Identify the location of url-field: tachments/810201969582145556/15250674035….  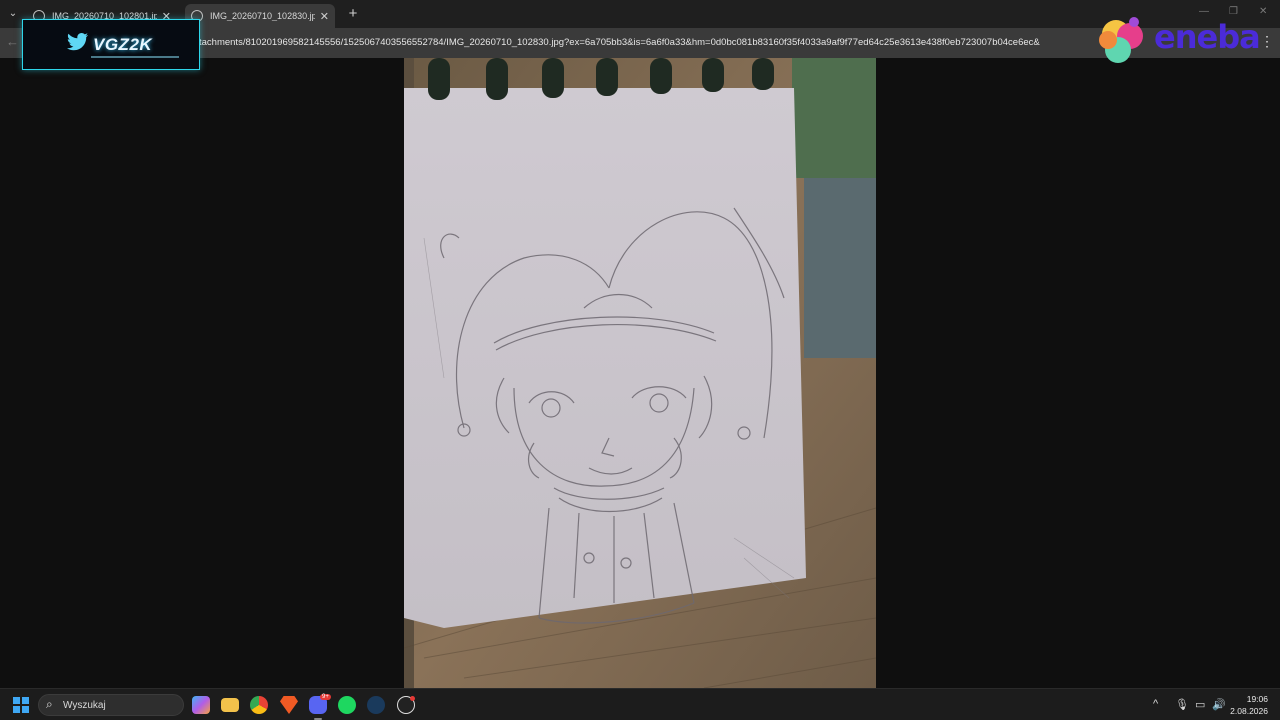
(619, 42).